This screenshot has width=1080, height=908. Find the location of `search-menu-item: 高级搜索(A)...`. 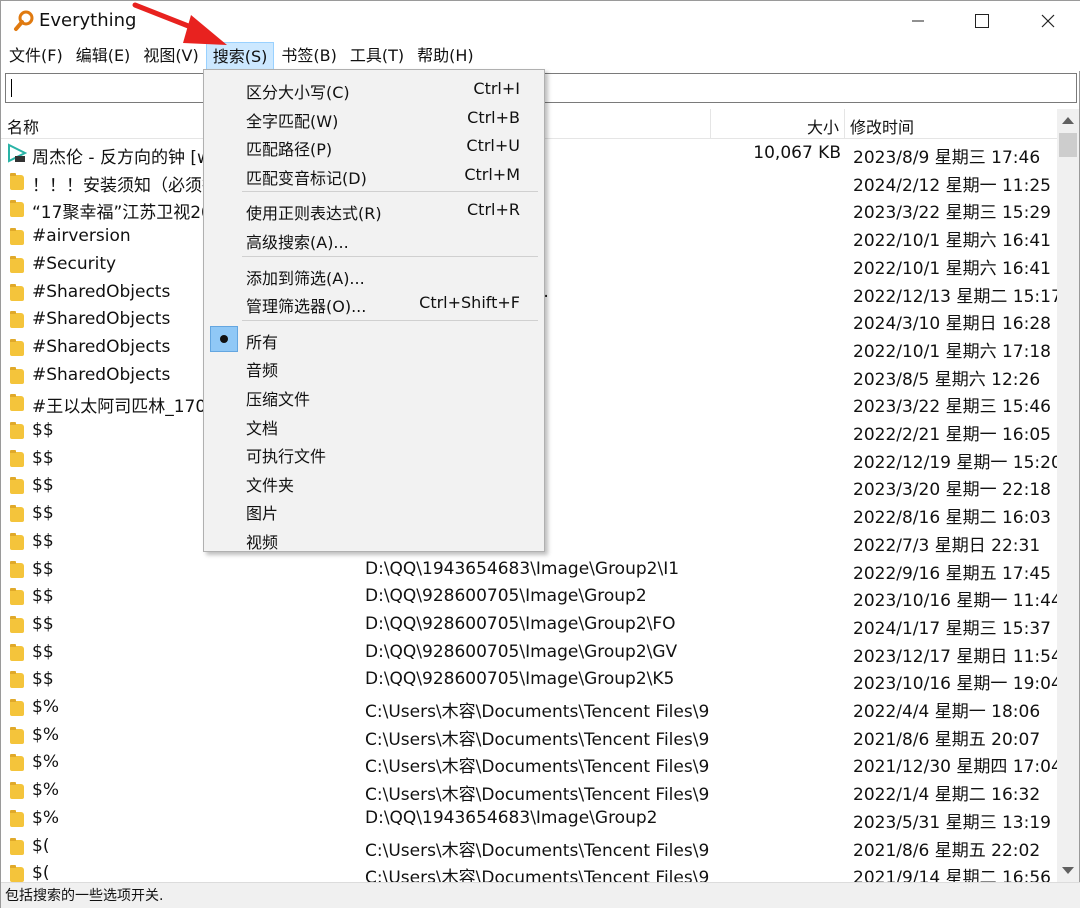

search-menu-item: 高级搜索(A)... is located at coordinates (374, 238).